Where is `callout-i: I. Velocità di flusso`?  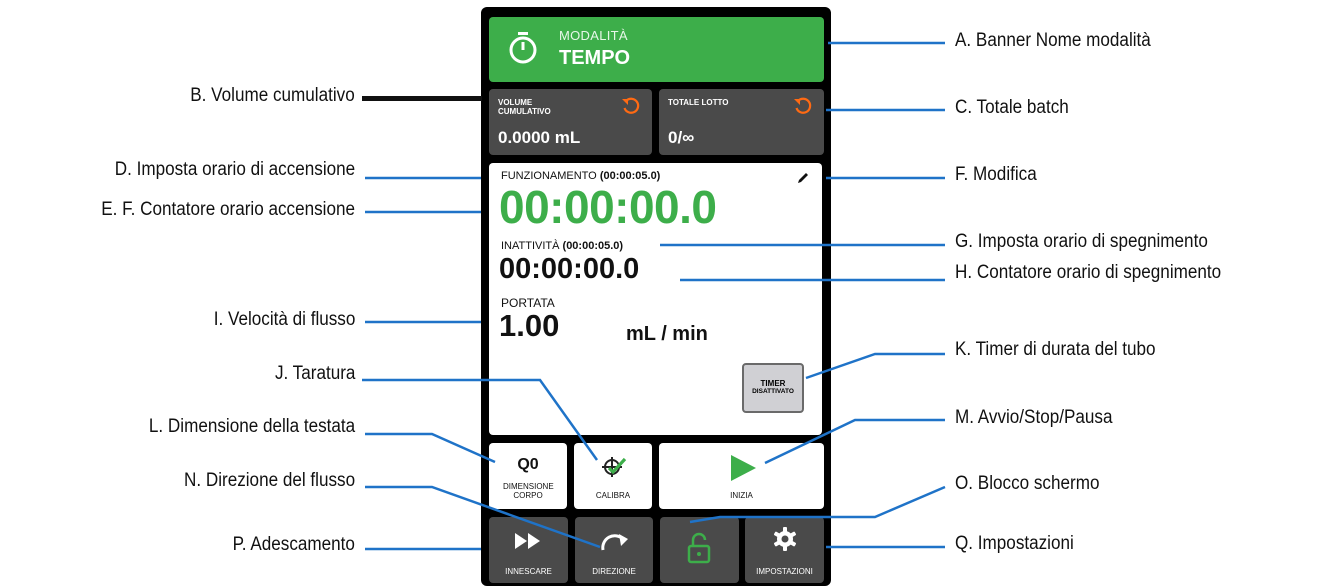 callout-i: I. Velocità di flusso is located at coordinates (284, 319).